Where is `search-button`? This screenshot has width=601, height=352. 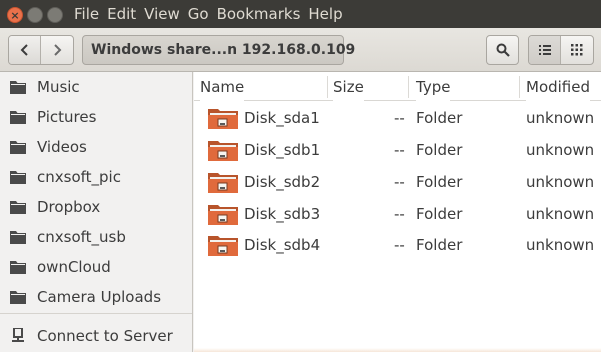
search-button is located at coordinates (502, 50).